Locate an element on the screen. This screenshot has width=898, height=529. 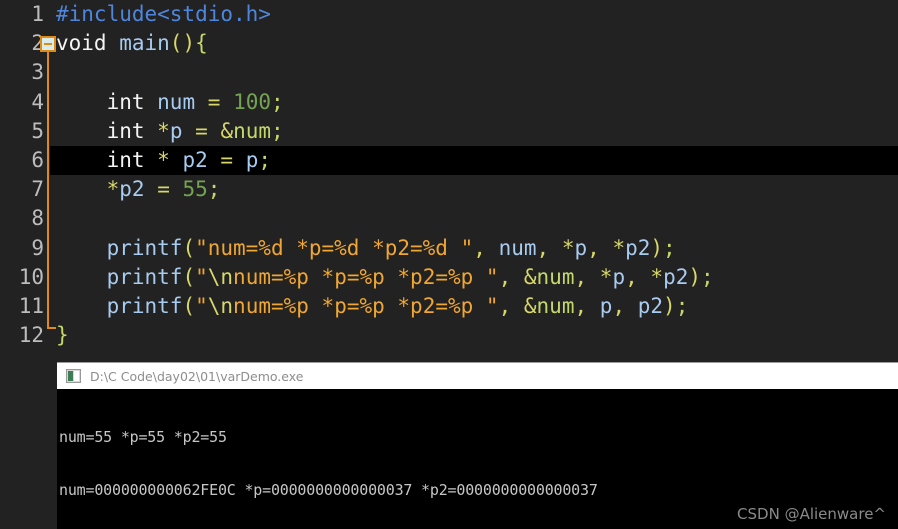
line-number: 4 is located at coordinates (37, 101).